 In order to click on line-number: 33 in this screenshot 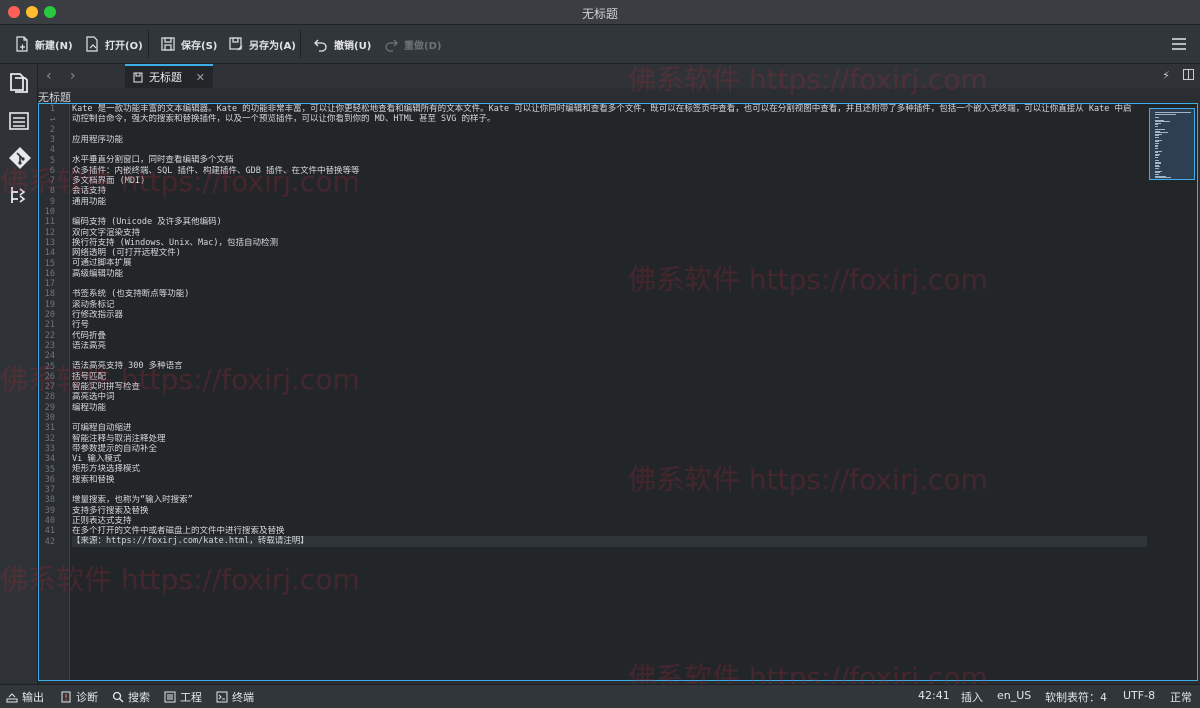, I will do `click(49, 448)`.